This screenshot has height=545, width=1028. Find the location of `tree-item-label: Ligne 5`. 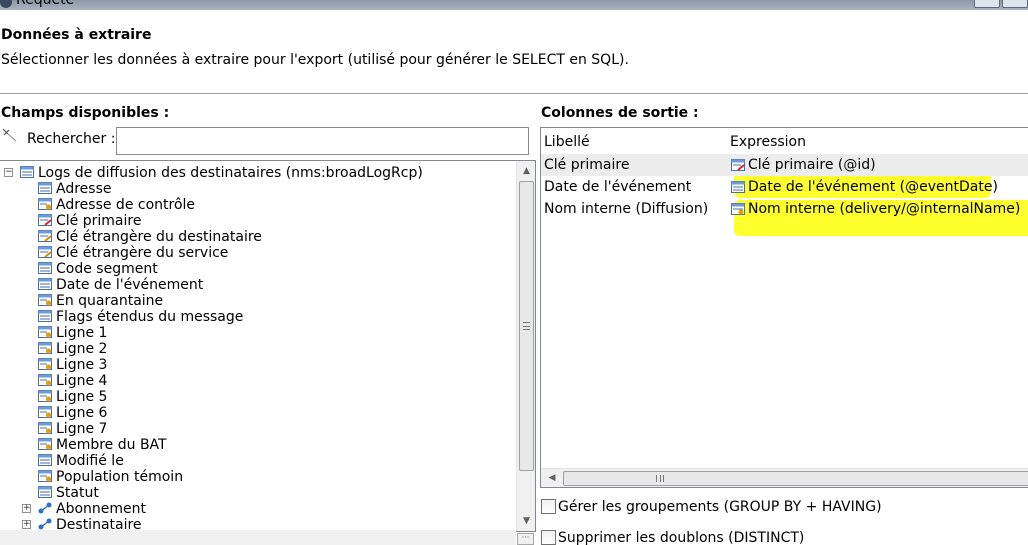

tree-item-label: Ligne 5 is located at coordinates (82, 397).